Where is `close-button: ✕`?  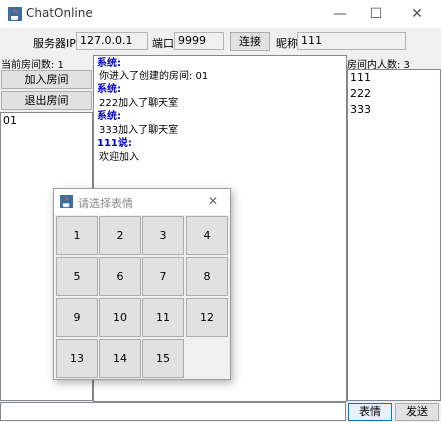
close-button: ✕ is located at coordinates (417, 14).